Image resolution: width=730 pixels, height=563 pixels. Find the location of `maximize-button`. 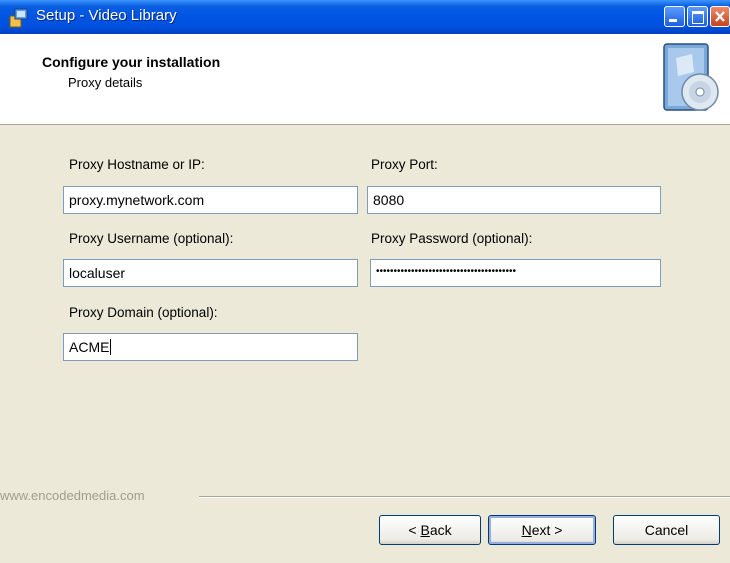

maximize-button is located at coordinates (697, 16).